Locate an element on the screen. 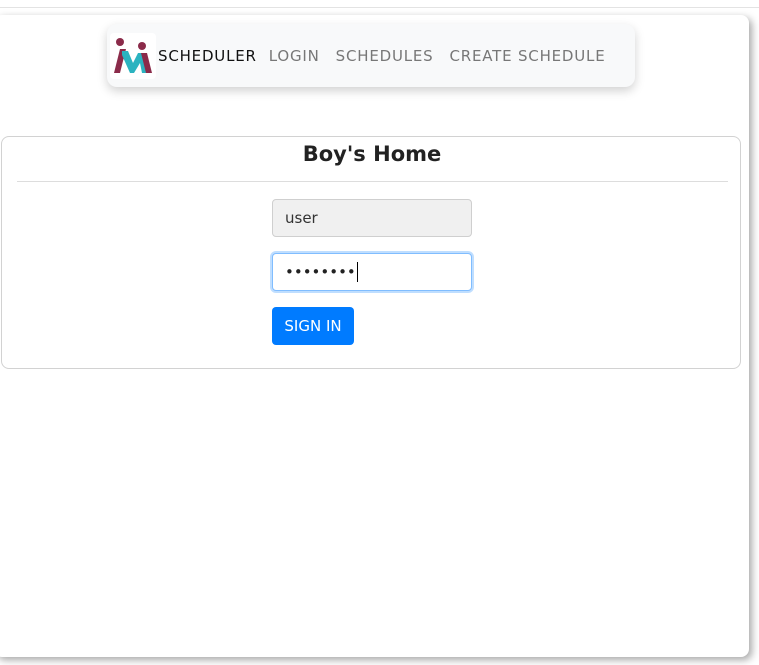 This screenshot has width=759, height=665. username-field: user is located at coordinates (372, 218).